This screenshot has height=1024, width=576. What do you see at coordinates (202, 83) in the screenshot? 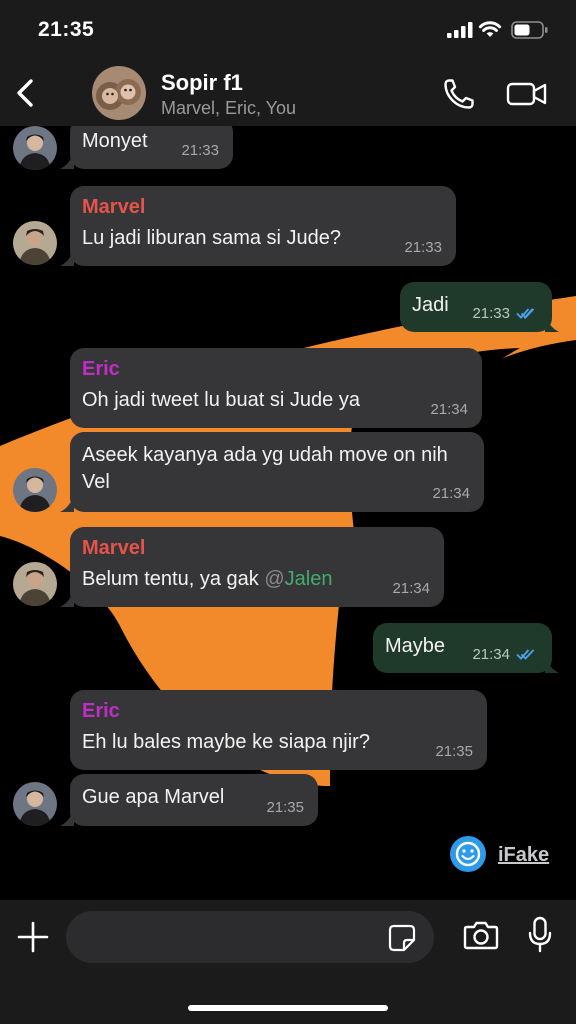
I see `chat-title: Sopir f1` at bounding box center [202, 83].